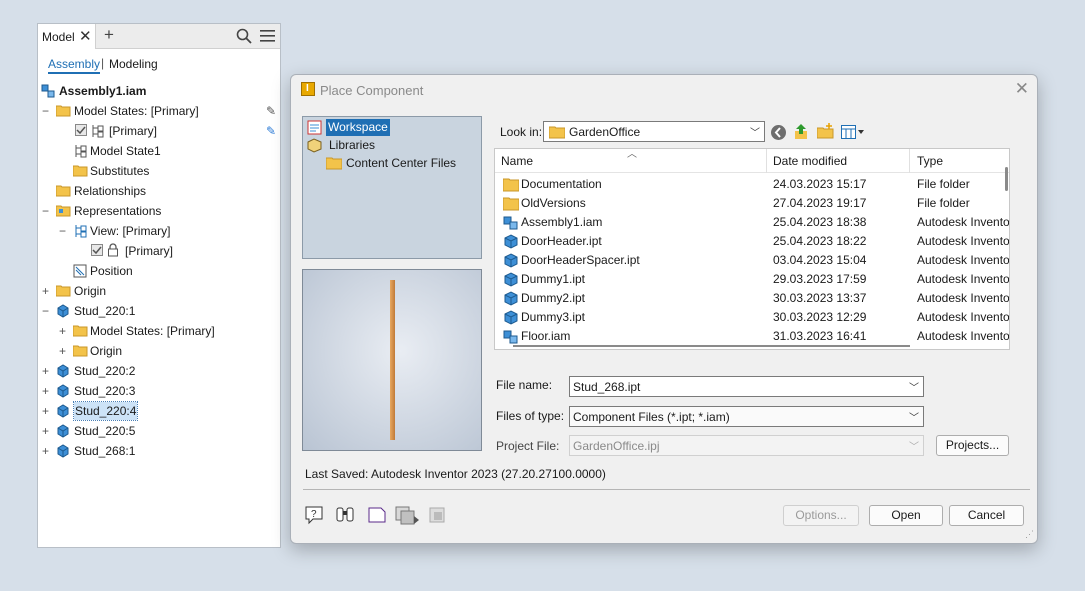 The height and width of the screenshot is (591, 1085). What do you see at coordinates (407, 515) in the screenshot?
I see `copy-files-icon` at bounding box center [407, 515].